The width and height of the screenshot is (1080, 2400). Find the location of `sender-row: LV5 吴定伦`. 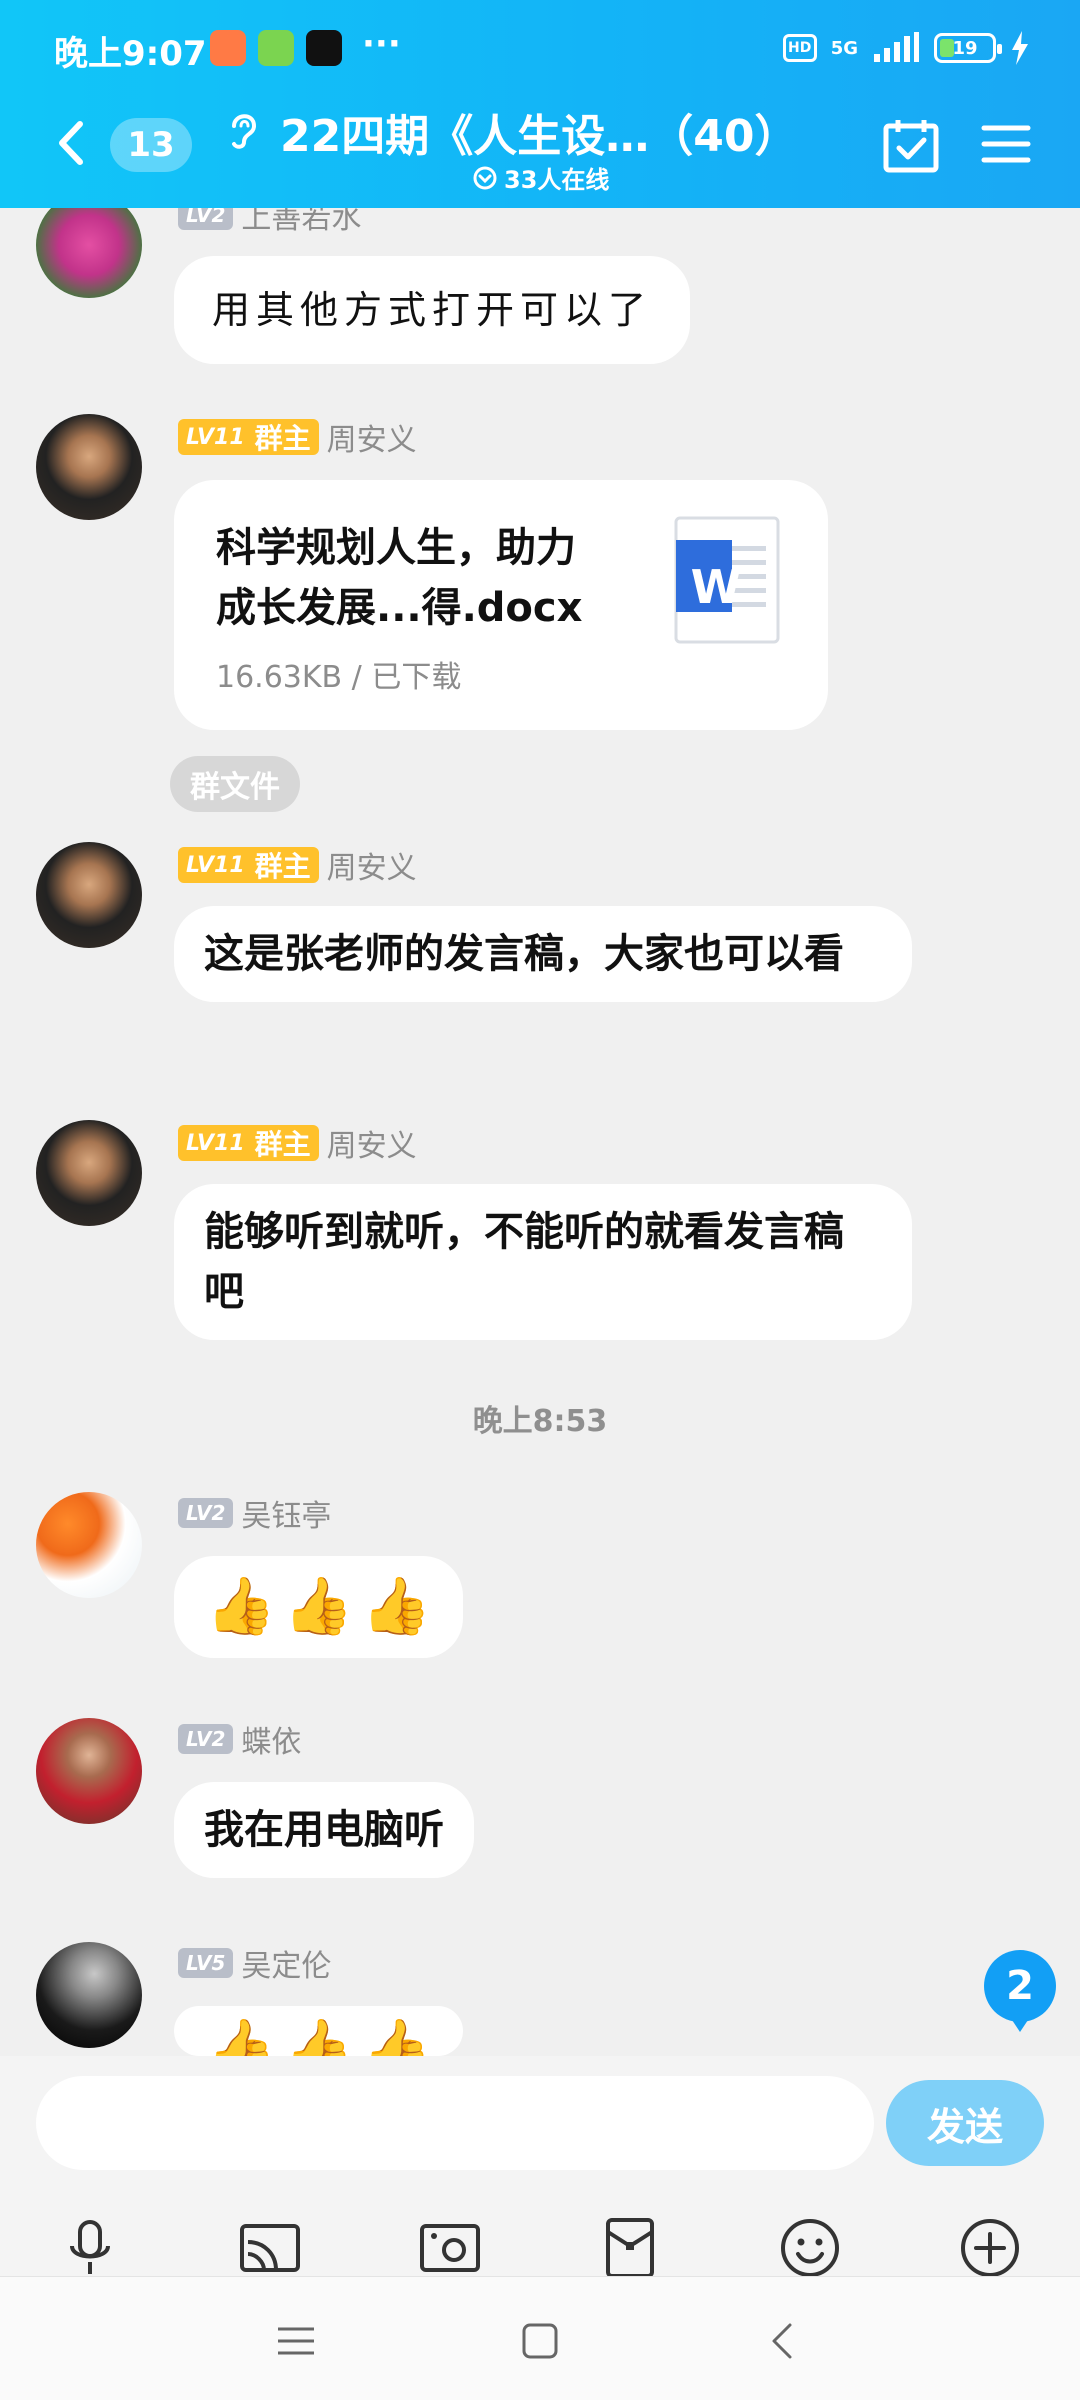

sender-row: LV5 吴定伦 is located at coordinates (254, 1965).